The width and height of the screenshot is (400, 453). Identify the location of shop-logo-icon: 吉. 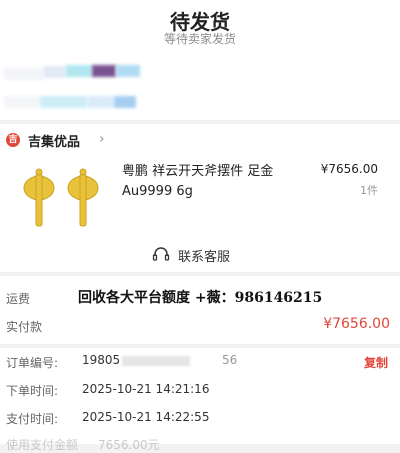
(13, 140).